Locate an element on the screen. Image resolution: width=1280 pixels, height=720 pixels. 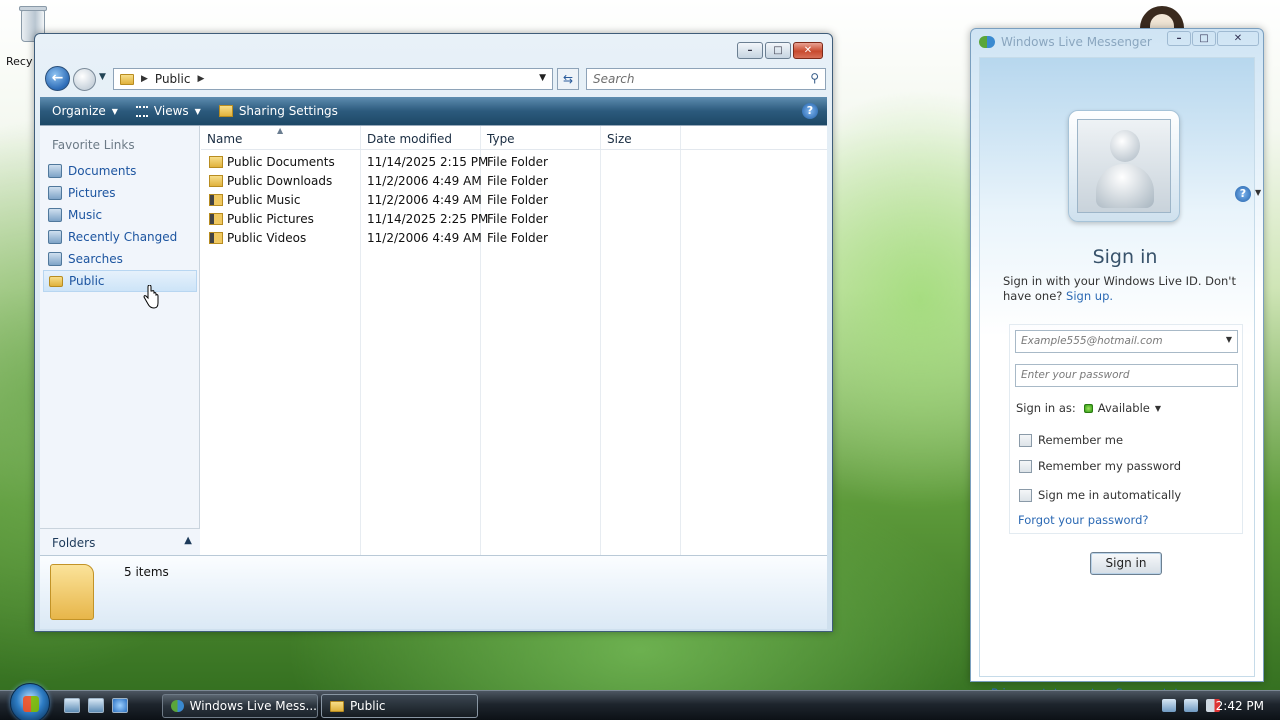
show-desktop-icon is located at coordinates (72, 705).